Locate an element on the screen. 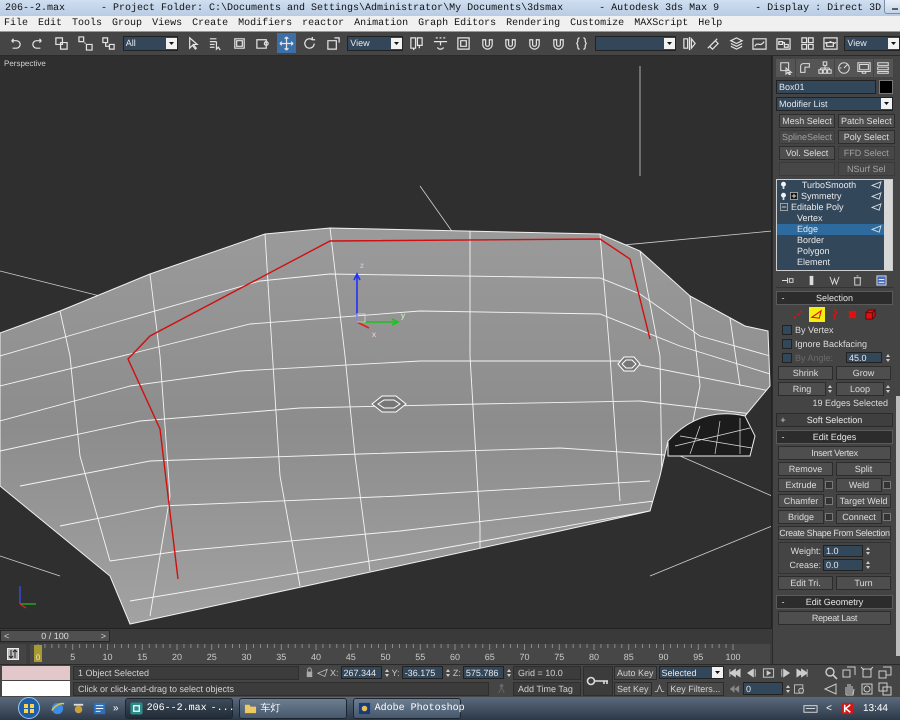 The width and height of the screenshot is (900, 720). display-tab is located at coordinates (864, 67).